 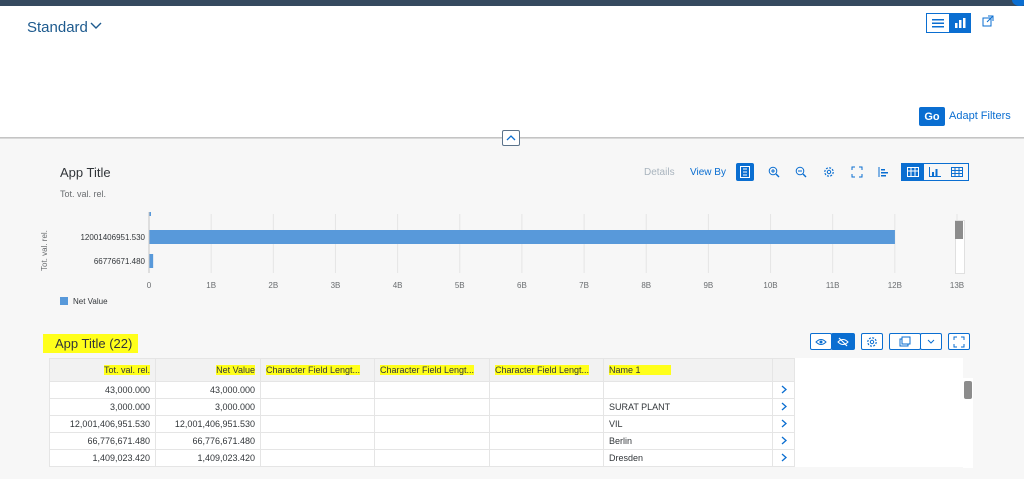 What do you see at coordinates (821, 341) in the screenshot?
I see `show-details-button` at bounding box center [821, 341].